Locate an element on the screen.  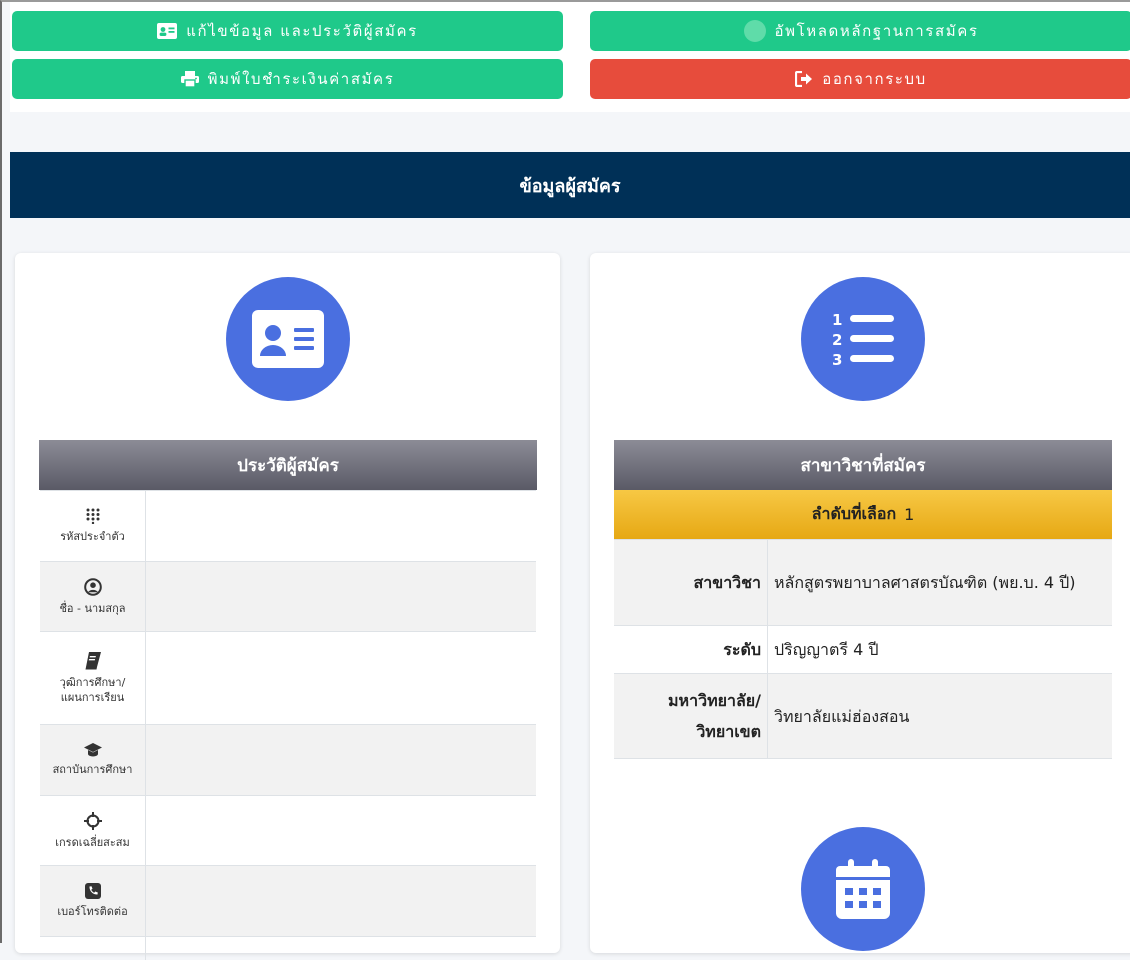
program-name-link: หลักสูตรพยาบาลศาสตรบัณฑิต (พย.บ. 4 ปี) is located at coordinates (939, 582).